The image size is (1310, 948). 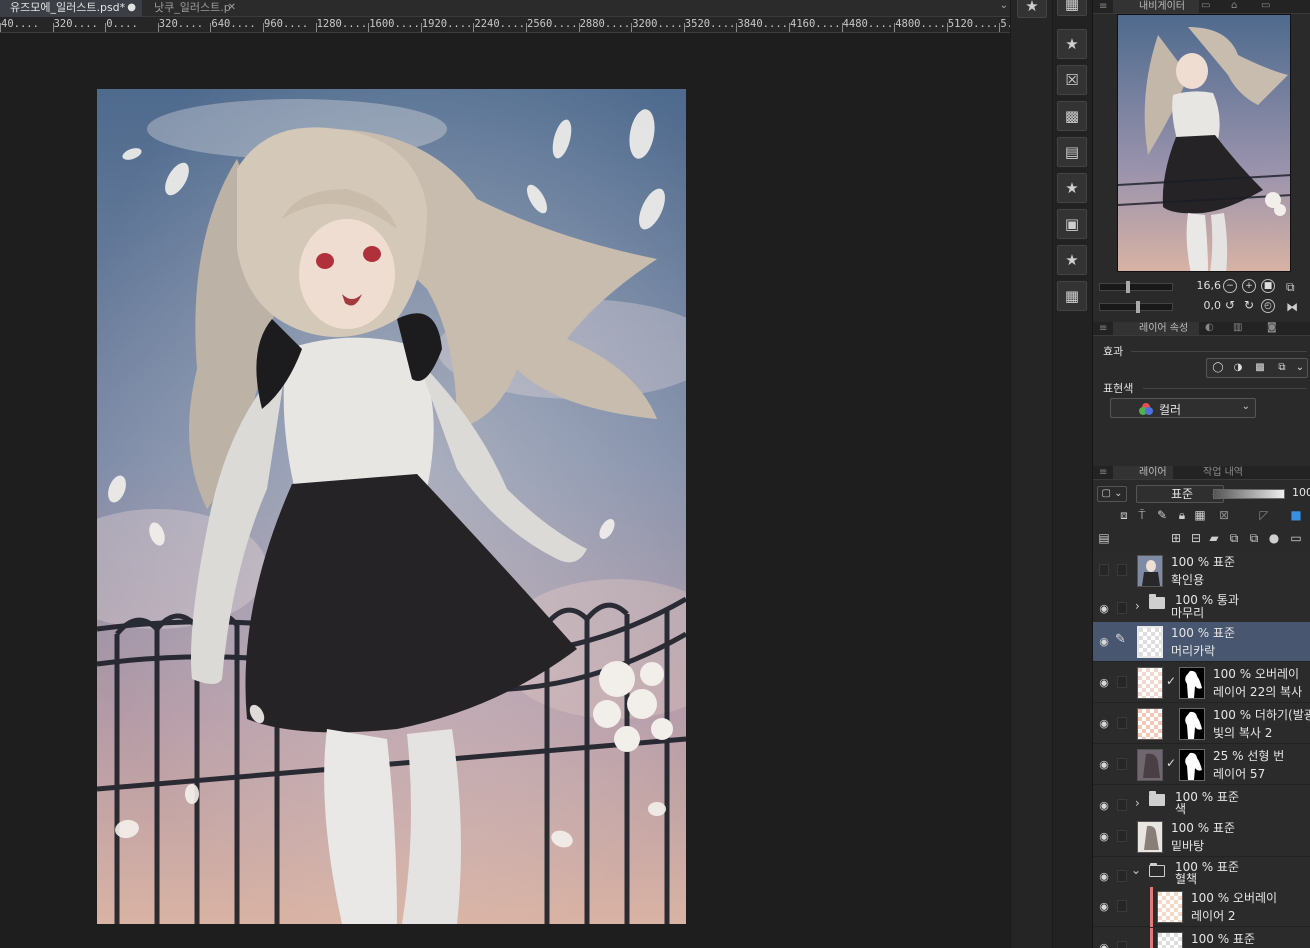 What do you see at coordinates (1072, 116) in the screenshot?
I see `pattern-icon: ▩` at bounding box center [1072, 116].